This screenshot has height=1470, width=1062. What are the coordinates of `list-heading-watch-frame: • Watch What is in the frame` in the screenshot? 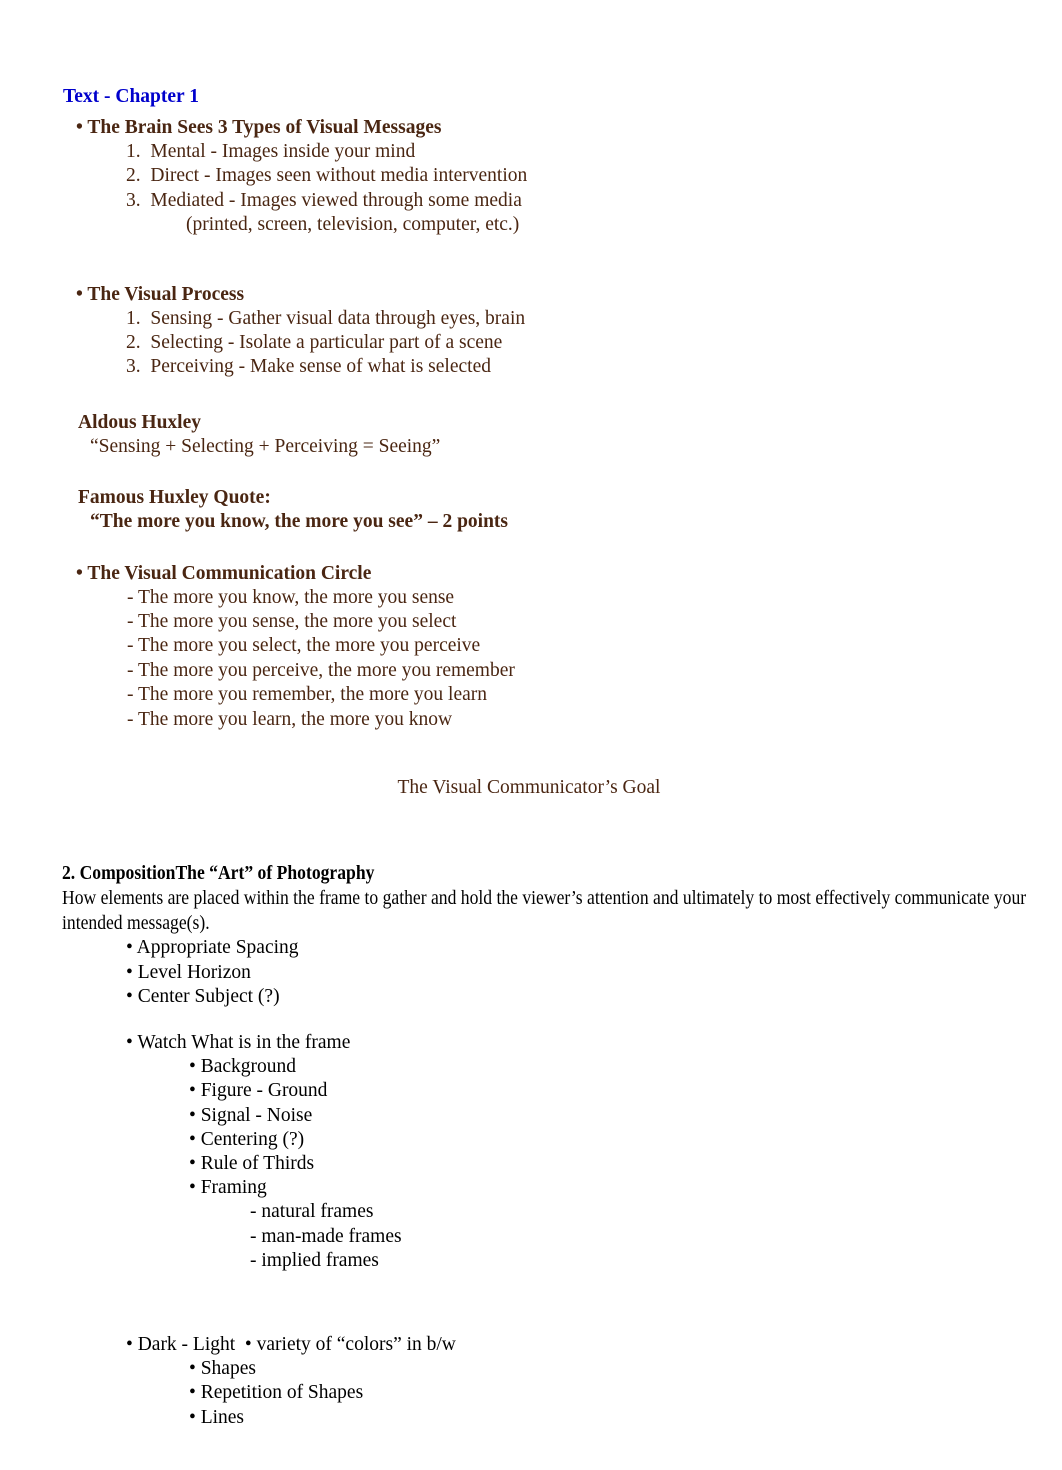 It's located at (238, 1042).